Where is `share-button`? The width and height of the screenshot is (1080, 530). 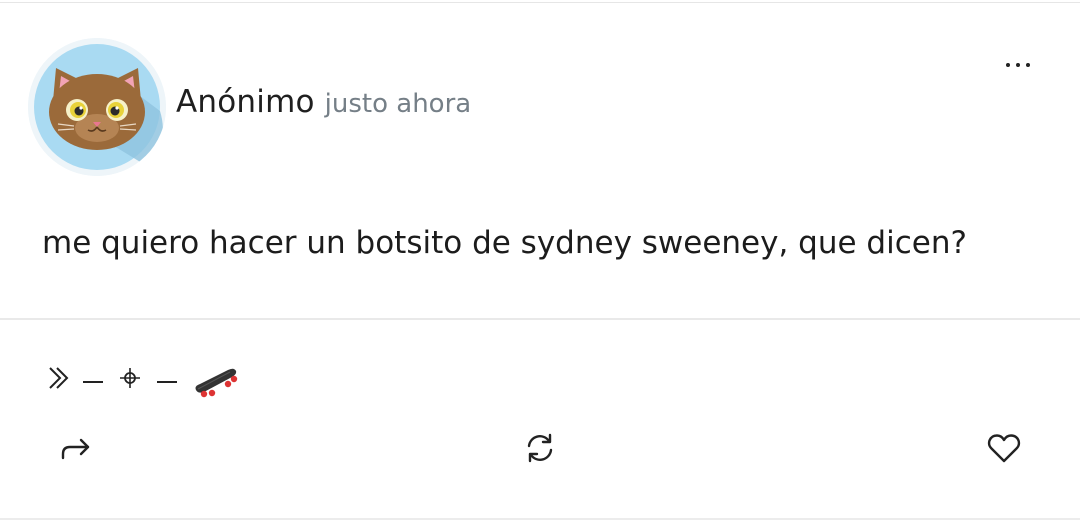
share-button is located at coordinates (76, 448).